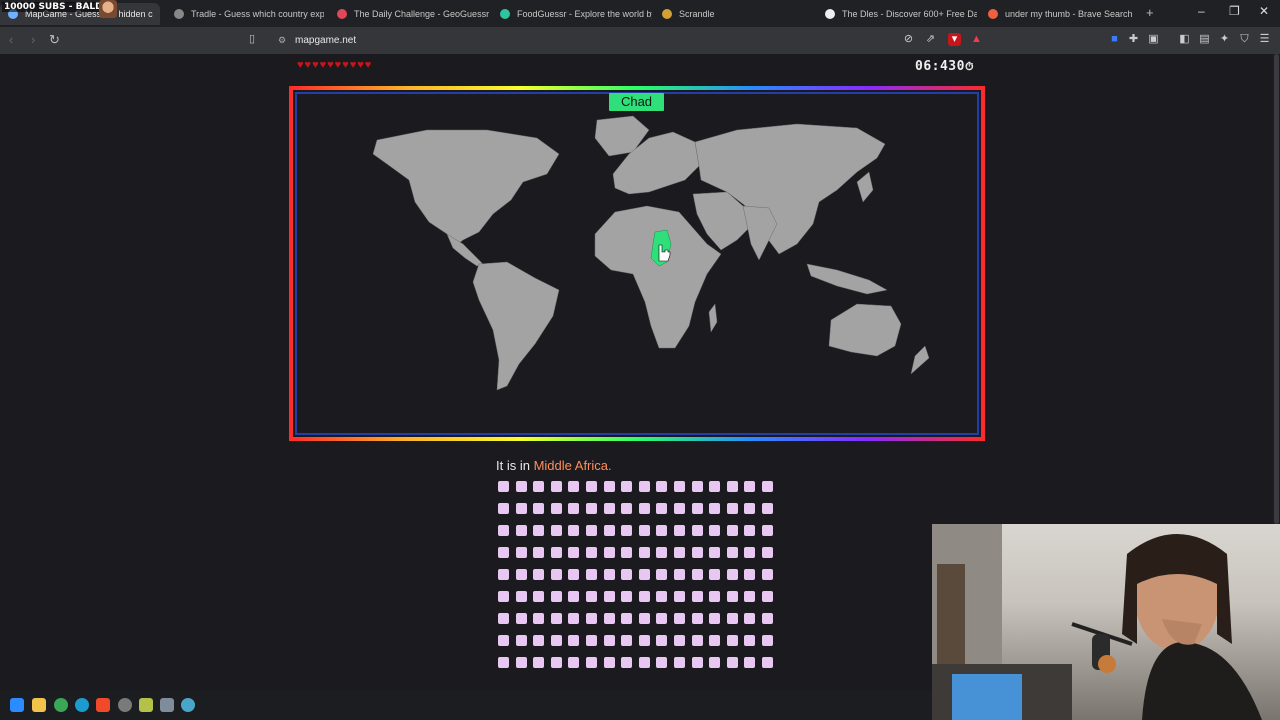  Describe the element at coordinates (658, 277) in the screenshot. I see `africa` at that location.